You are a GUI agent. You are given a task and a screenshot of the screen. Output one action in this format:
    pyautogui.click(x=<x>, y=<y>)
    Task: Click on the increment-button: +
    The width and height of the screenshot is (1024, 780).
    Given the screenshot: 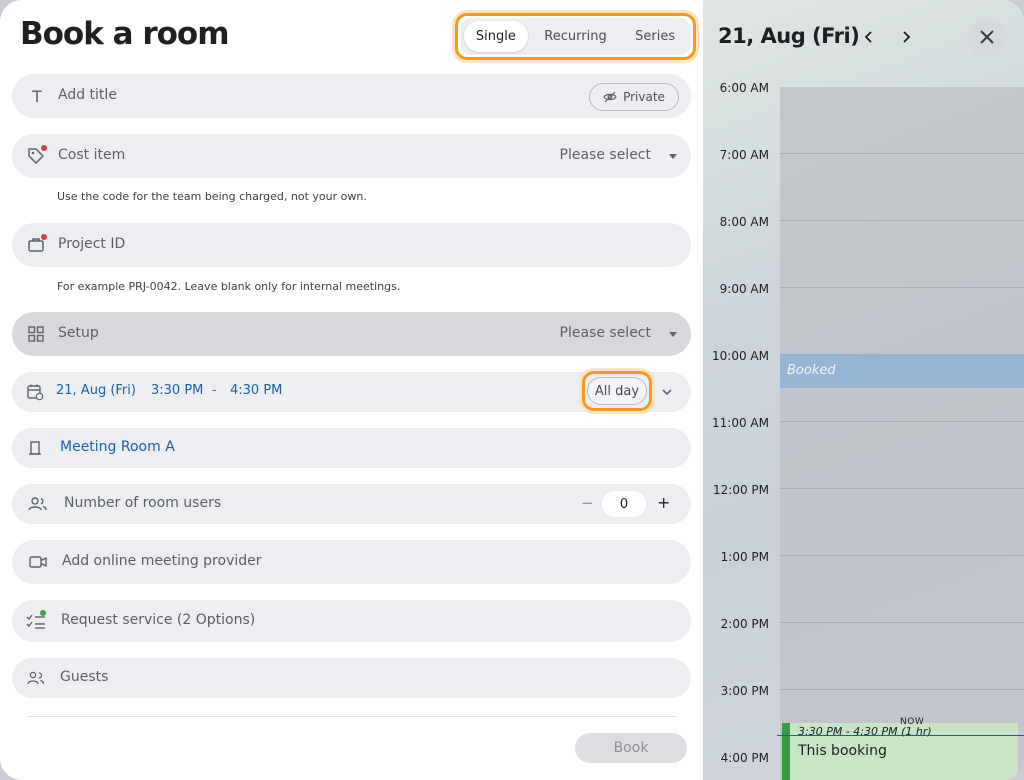 What is the action you would take?
    pyautogui.click(x=663, y=502)
    